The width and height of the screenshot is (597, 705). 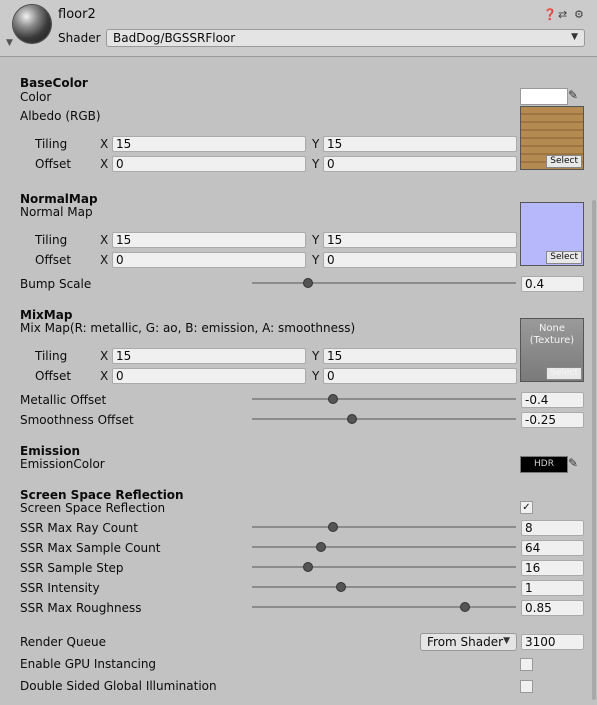 What do you see at coordinates (63, 642) in the screenshot?
I see `render-queue-label: Render Queue` at bounding box center [63, 642].